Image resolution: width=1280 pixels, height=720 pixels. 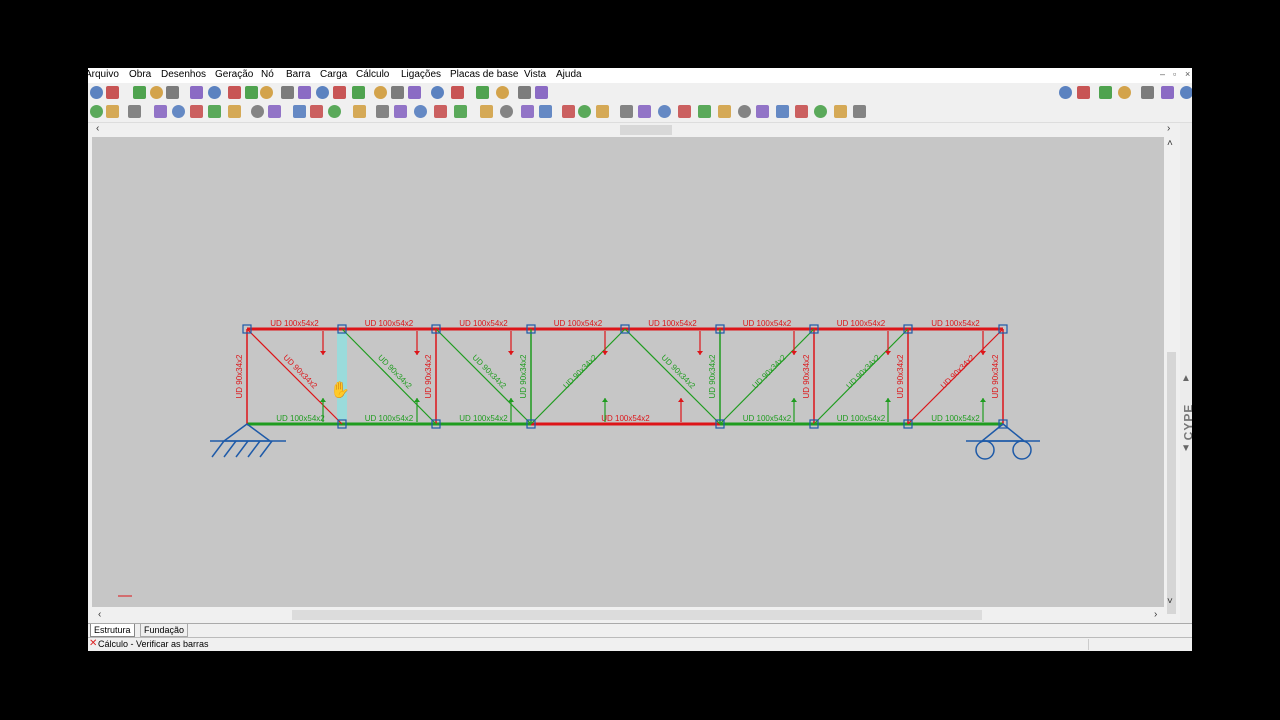 I want to click on menu-carga: Carga, so click(x=333, y=74).